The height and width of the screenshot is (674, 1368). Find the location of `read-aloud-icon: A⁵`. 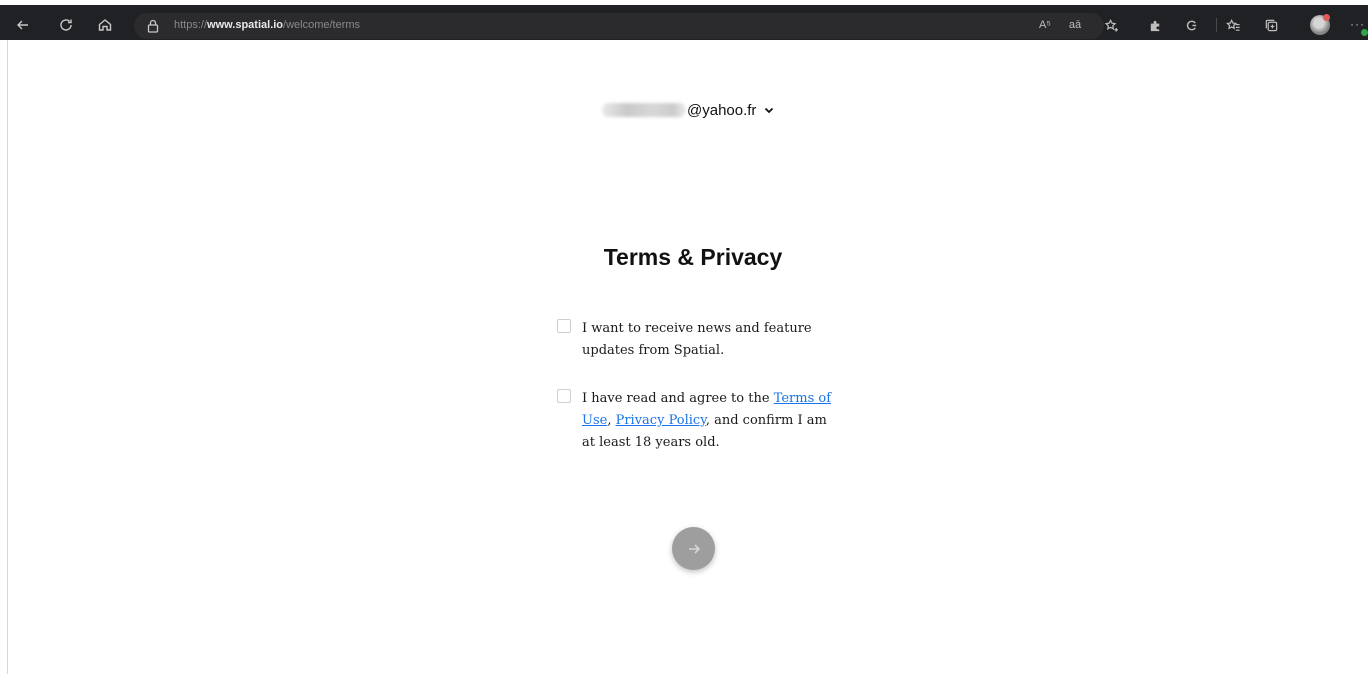

read-aloud-icon: A⁵ is located at coordinates (1045, 25).